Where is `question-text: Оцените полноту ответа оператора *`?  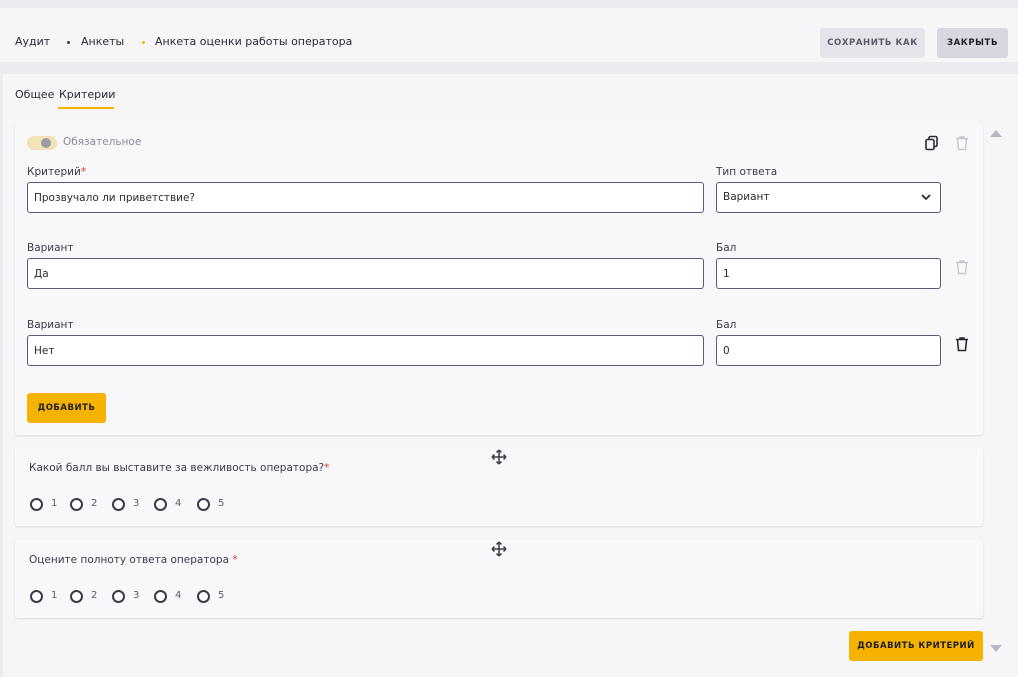 question-text: Оцените полноту ответа оператора * is located at coordinates (133, 560).